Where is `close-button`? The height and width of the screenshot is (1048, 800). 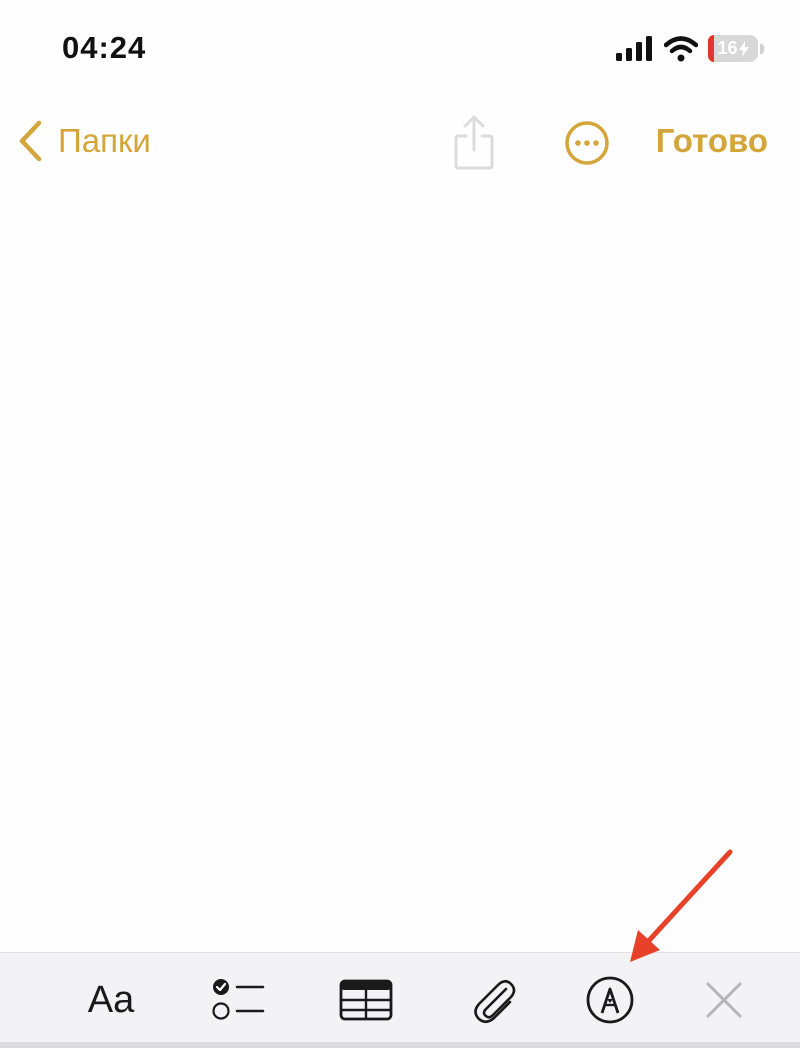 close-button is located at coordinates (724, 1000).